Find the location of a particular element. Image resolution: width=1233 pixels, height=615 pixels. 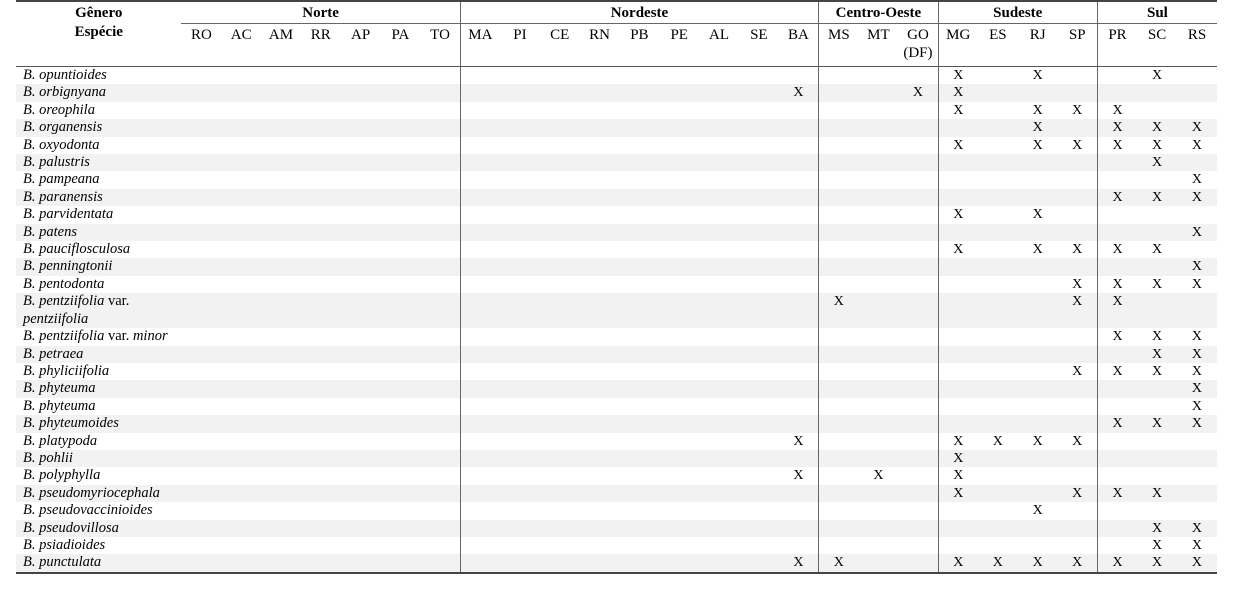

header-state-mt: MT is located at coordinates (878, 45).